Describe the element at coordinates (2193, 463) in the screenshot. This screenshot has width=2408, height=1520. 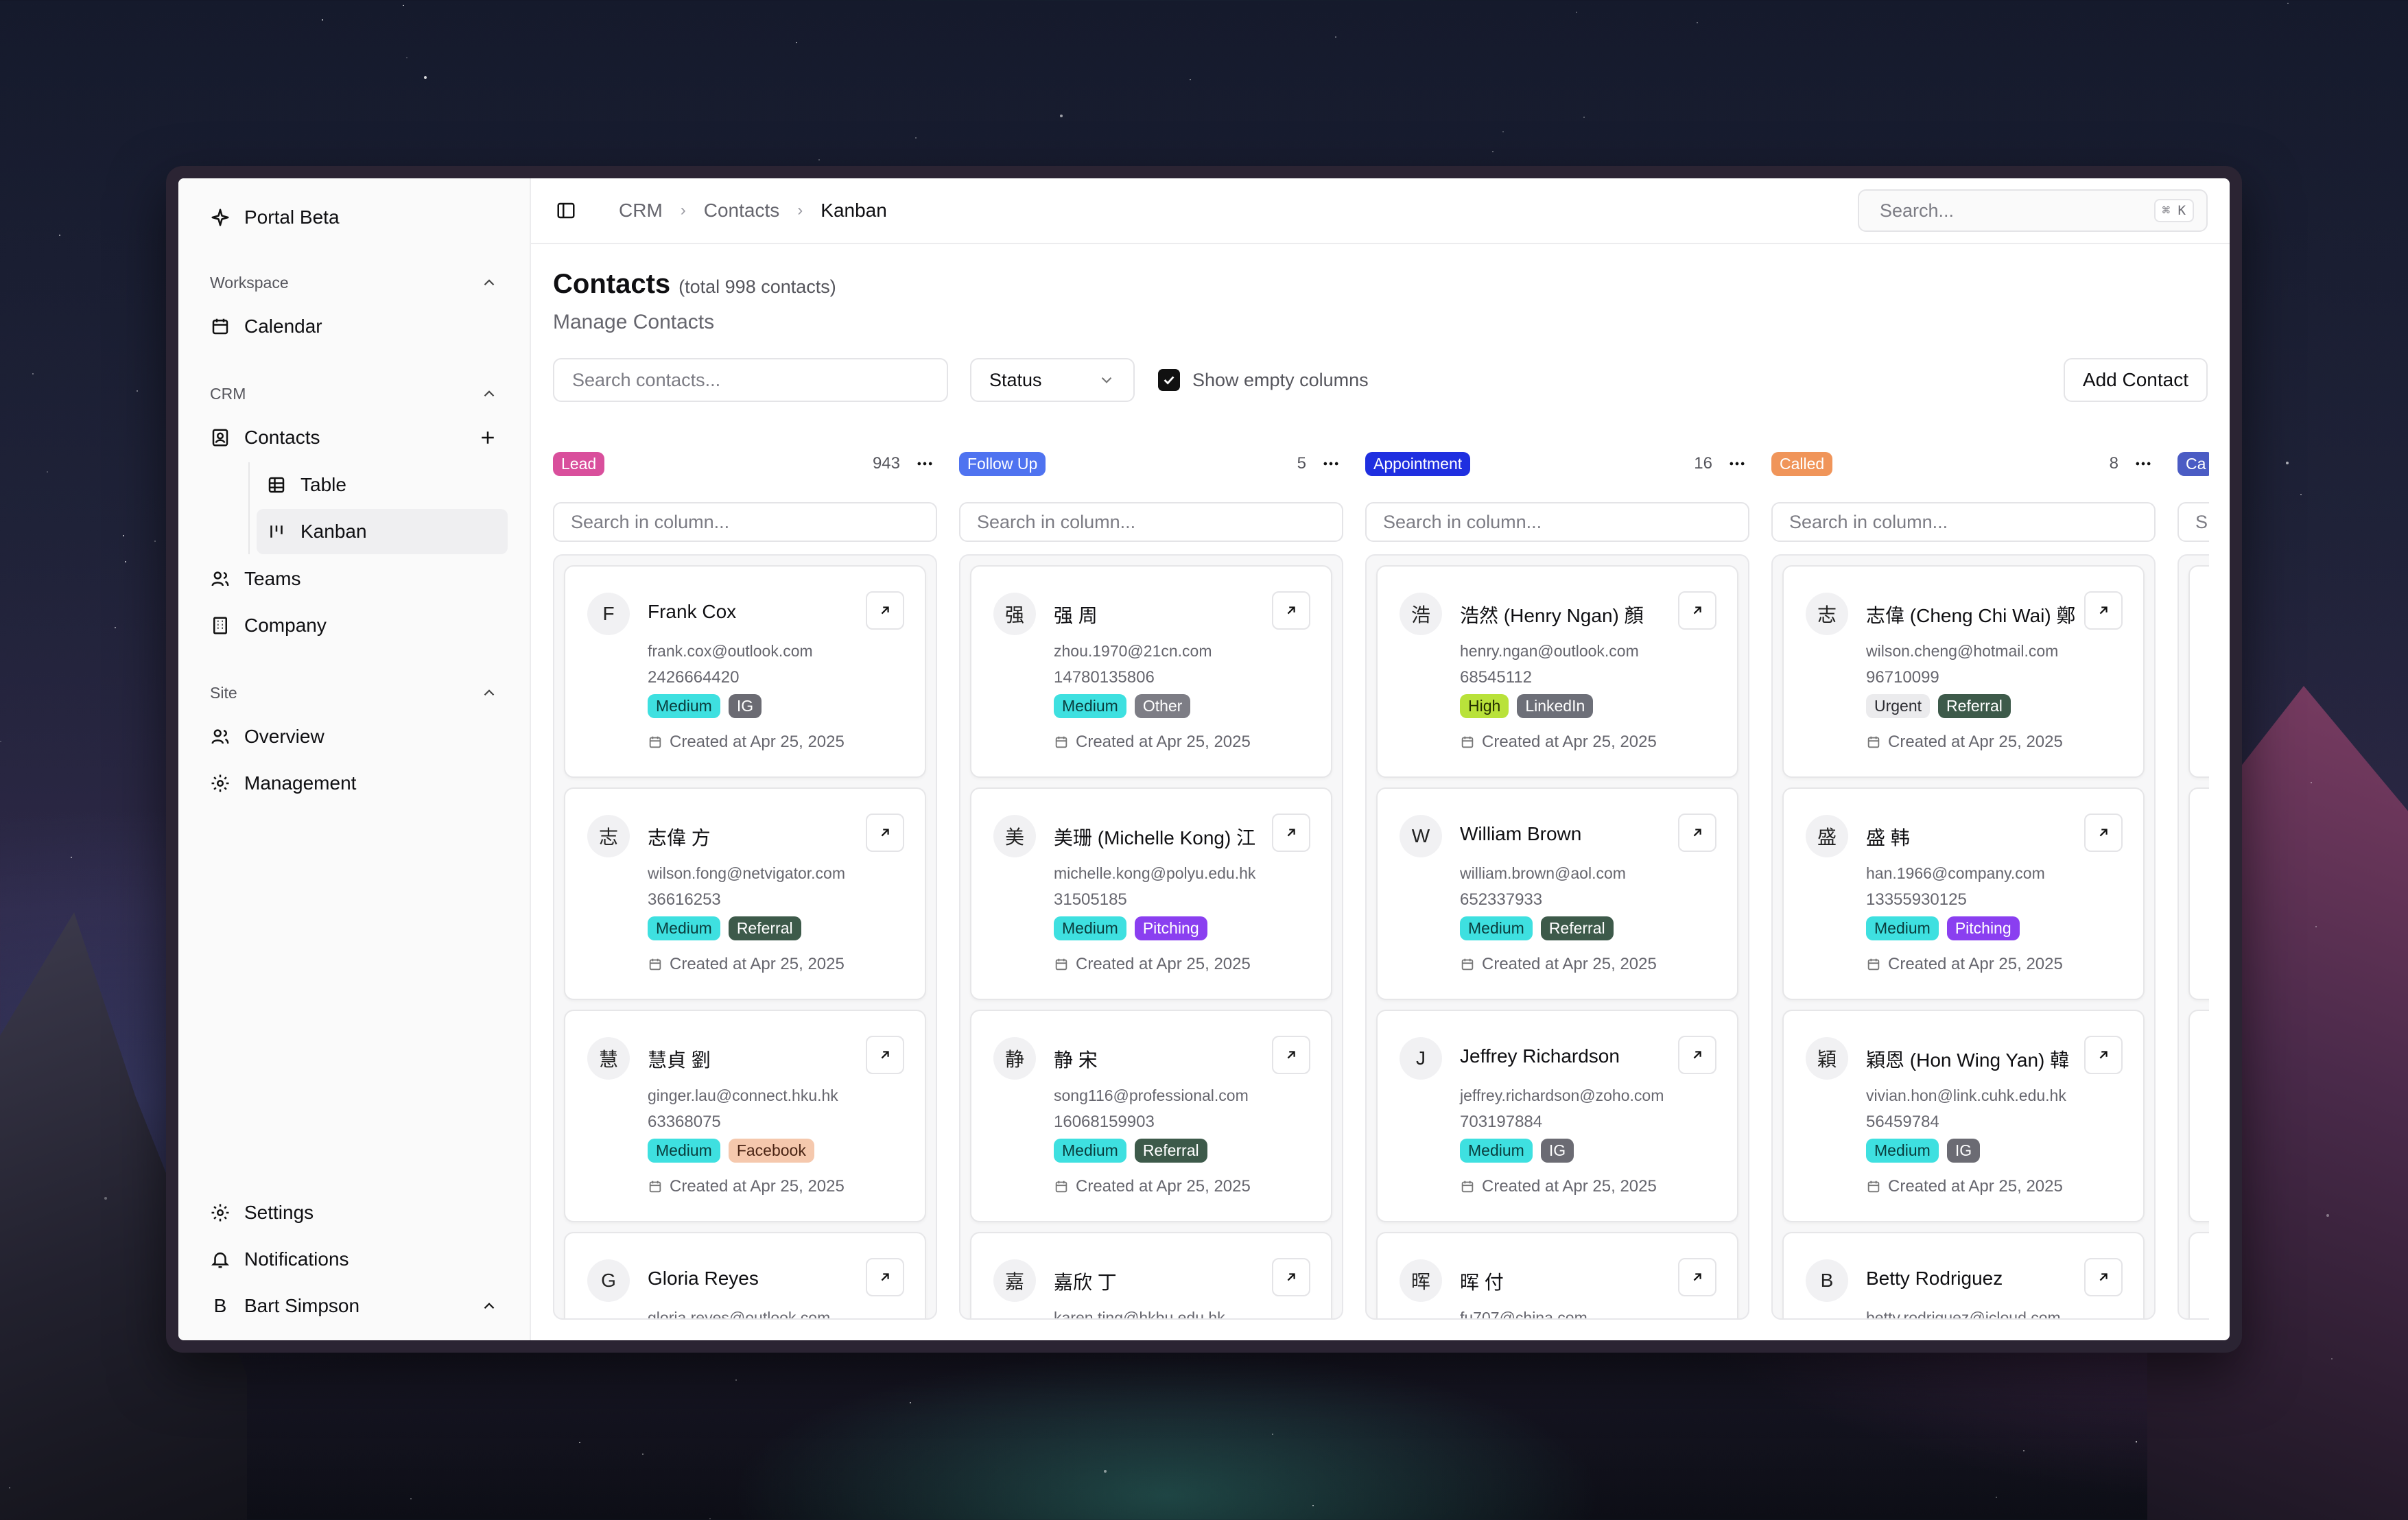
I see `column-header: Ca` at that location.